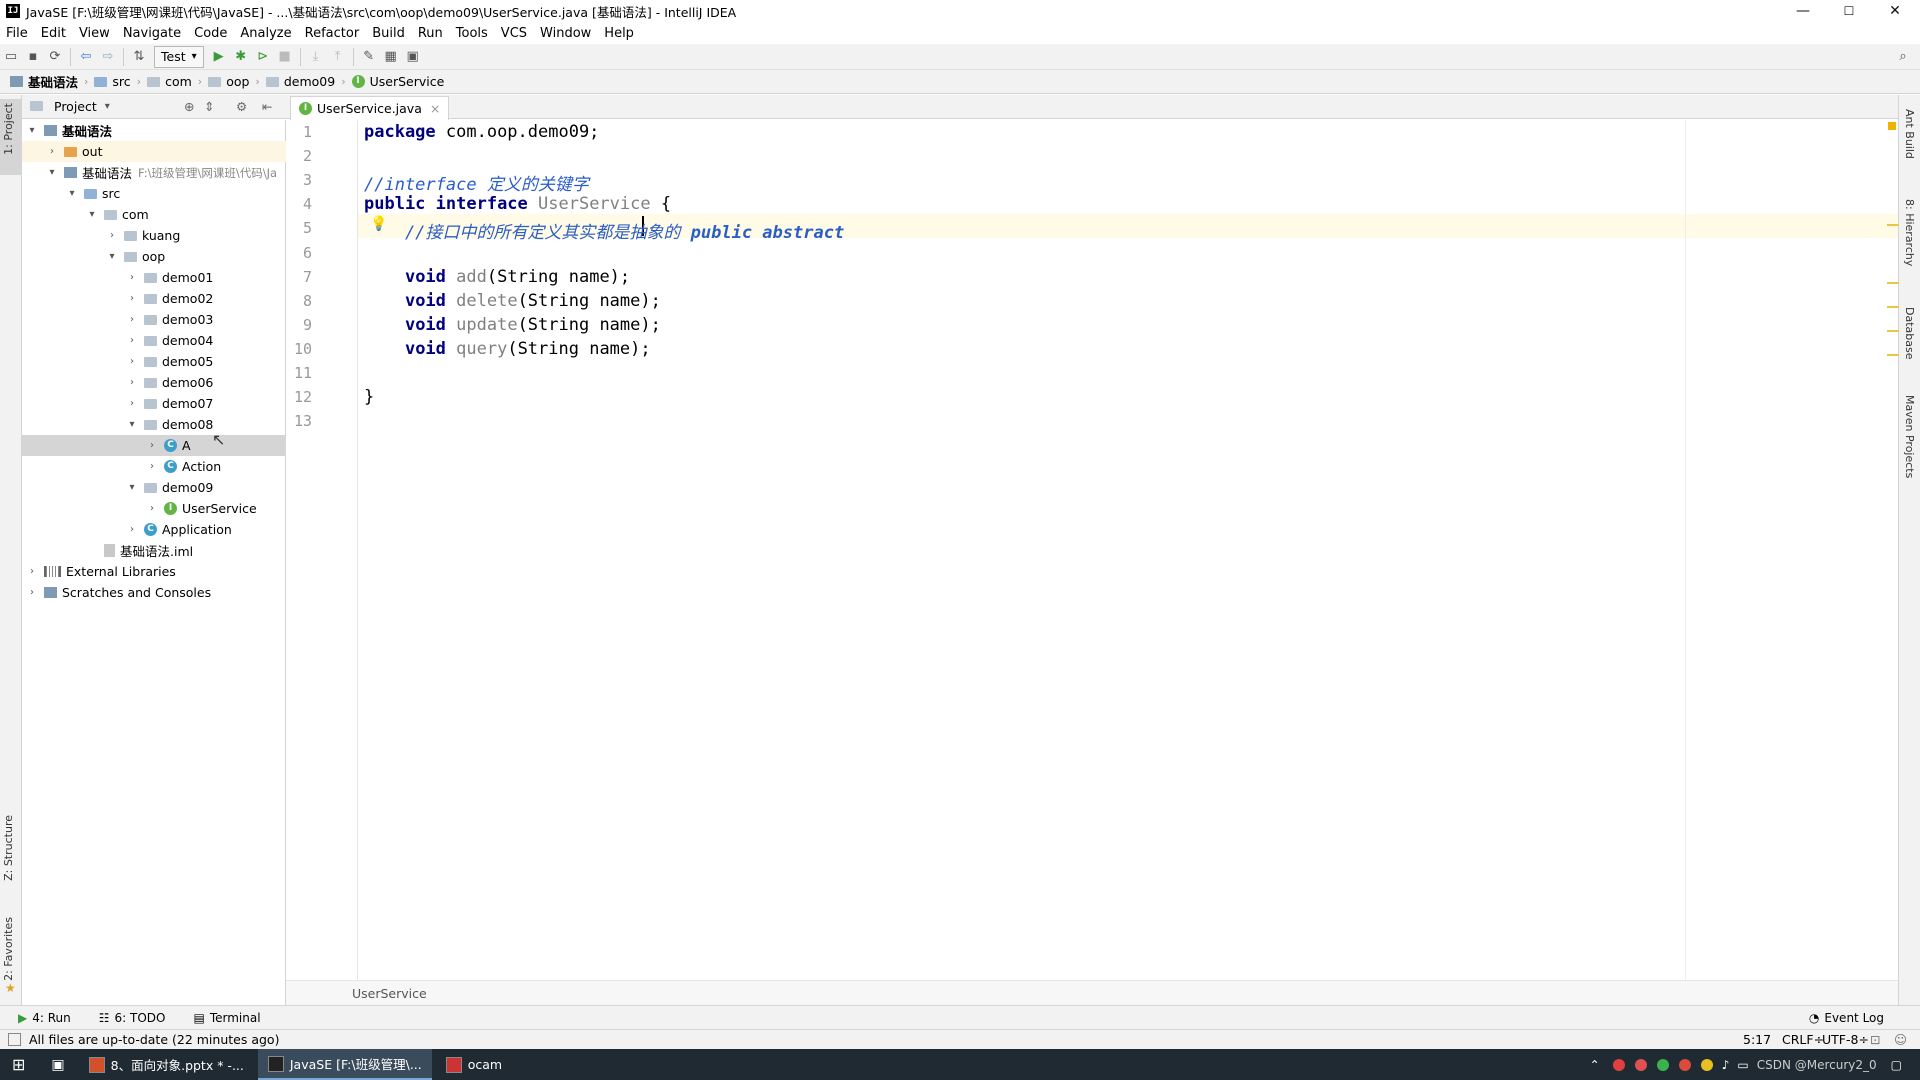 Image resolution: width=1920 pixels, height=1080 pixels. I want to click on menu-window: Window, so click(566, 33).